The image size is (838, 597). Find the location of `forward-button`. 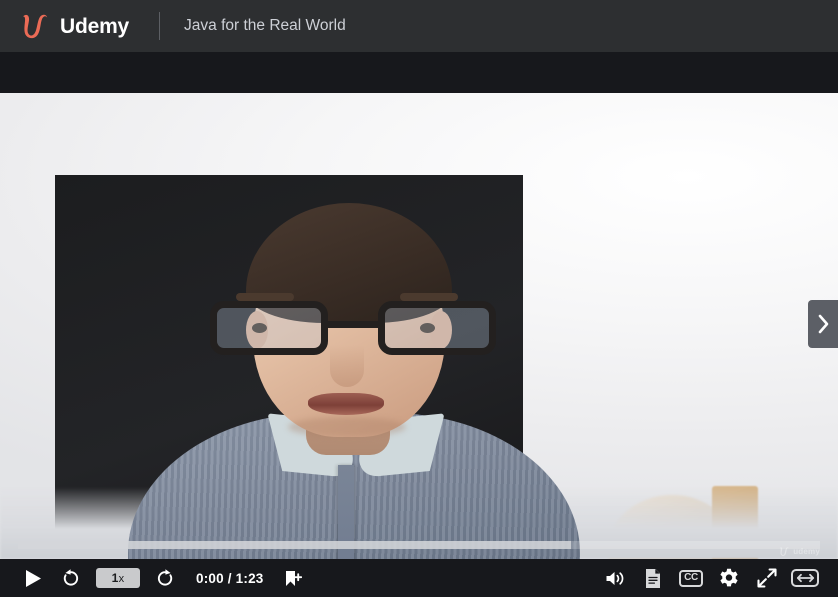

forward-button is located at coordinates (165, 578).